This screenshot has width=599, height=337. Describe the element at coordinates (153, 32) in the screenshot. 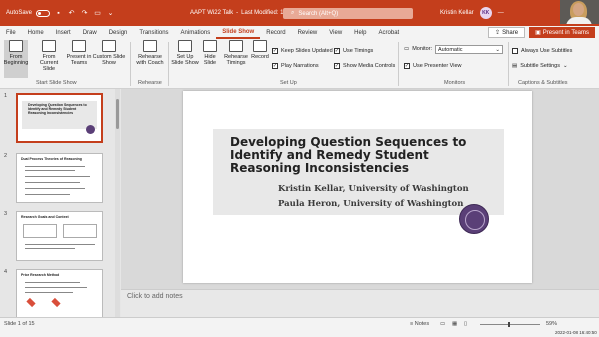

I see `tab-transitions: Transitions` at that location.